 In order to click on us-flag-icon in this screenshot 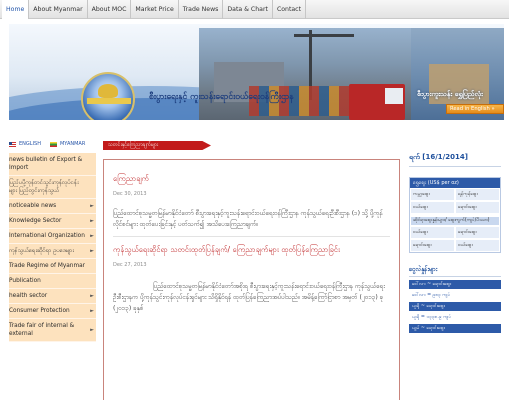, I will do `click(12, 144)`.